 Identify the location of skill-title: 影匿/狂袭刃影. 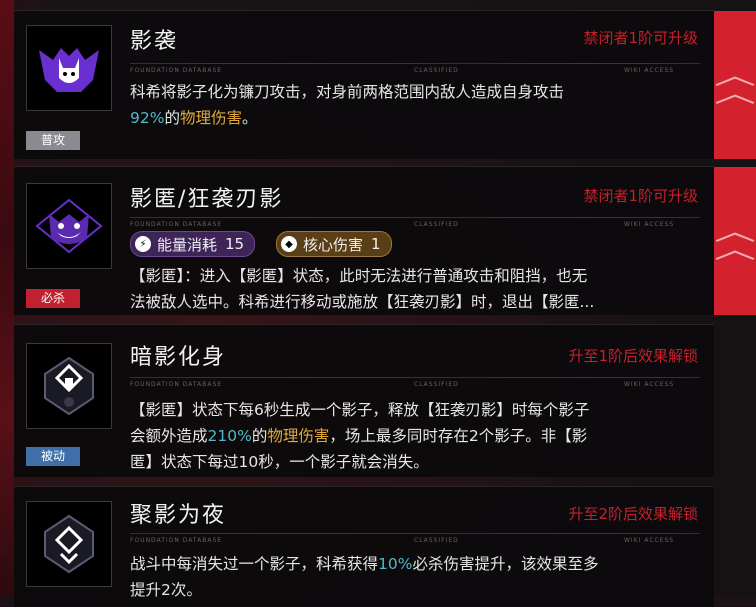
(207, 199).